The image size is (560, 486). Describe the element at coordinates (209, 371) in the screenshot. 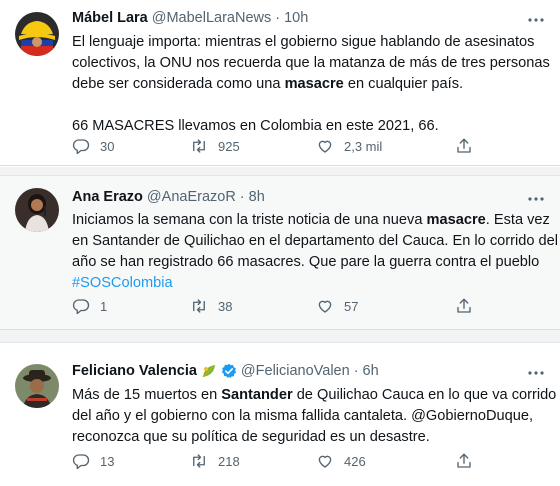

I see `leaf-emoji-icon` at that location.